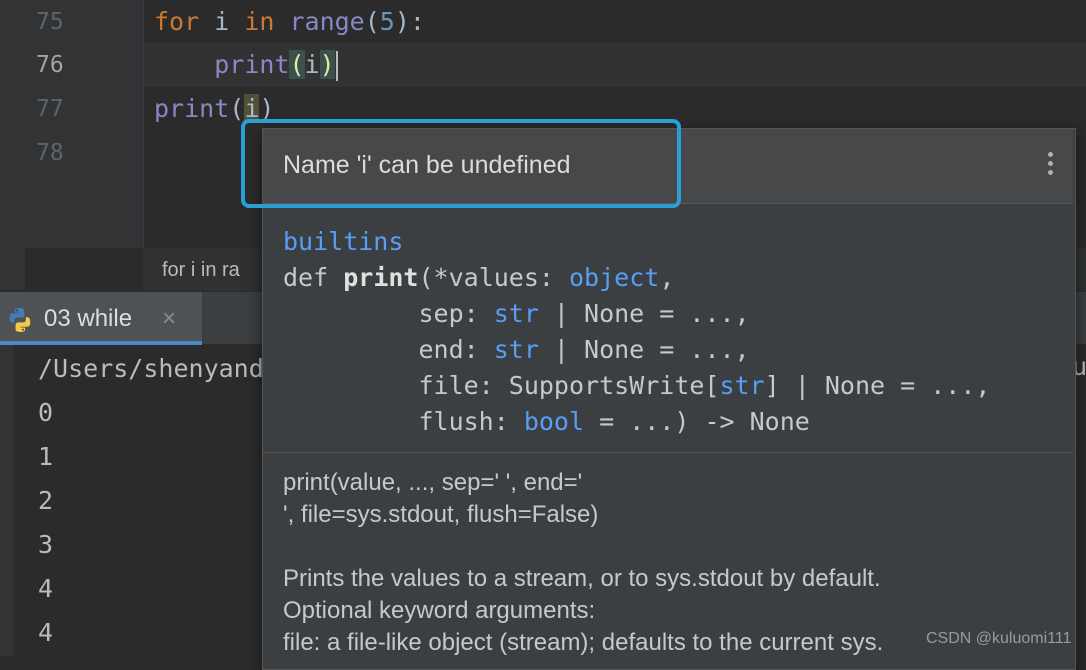 The width and height of the screenshot is (1086, 670). Describe the element at coordinates (88, 318) in the screenshot. I see `run-tab-label: 03 while` at that location.